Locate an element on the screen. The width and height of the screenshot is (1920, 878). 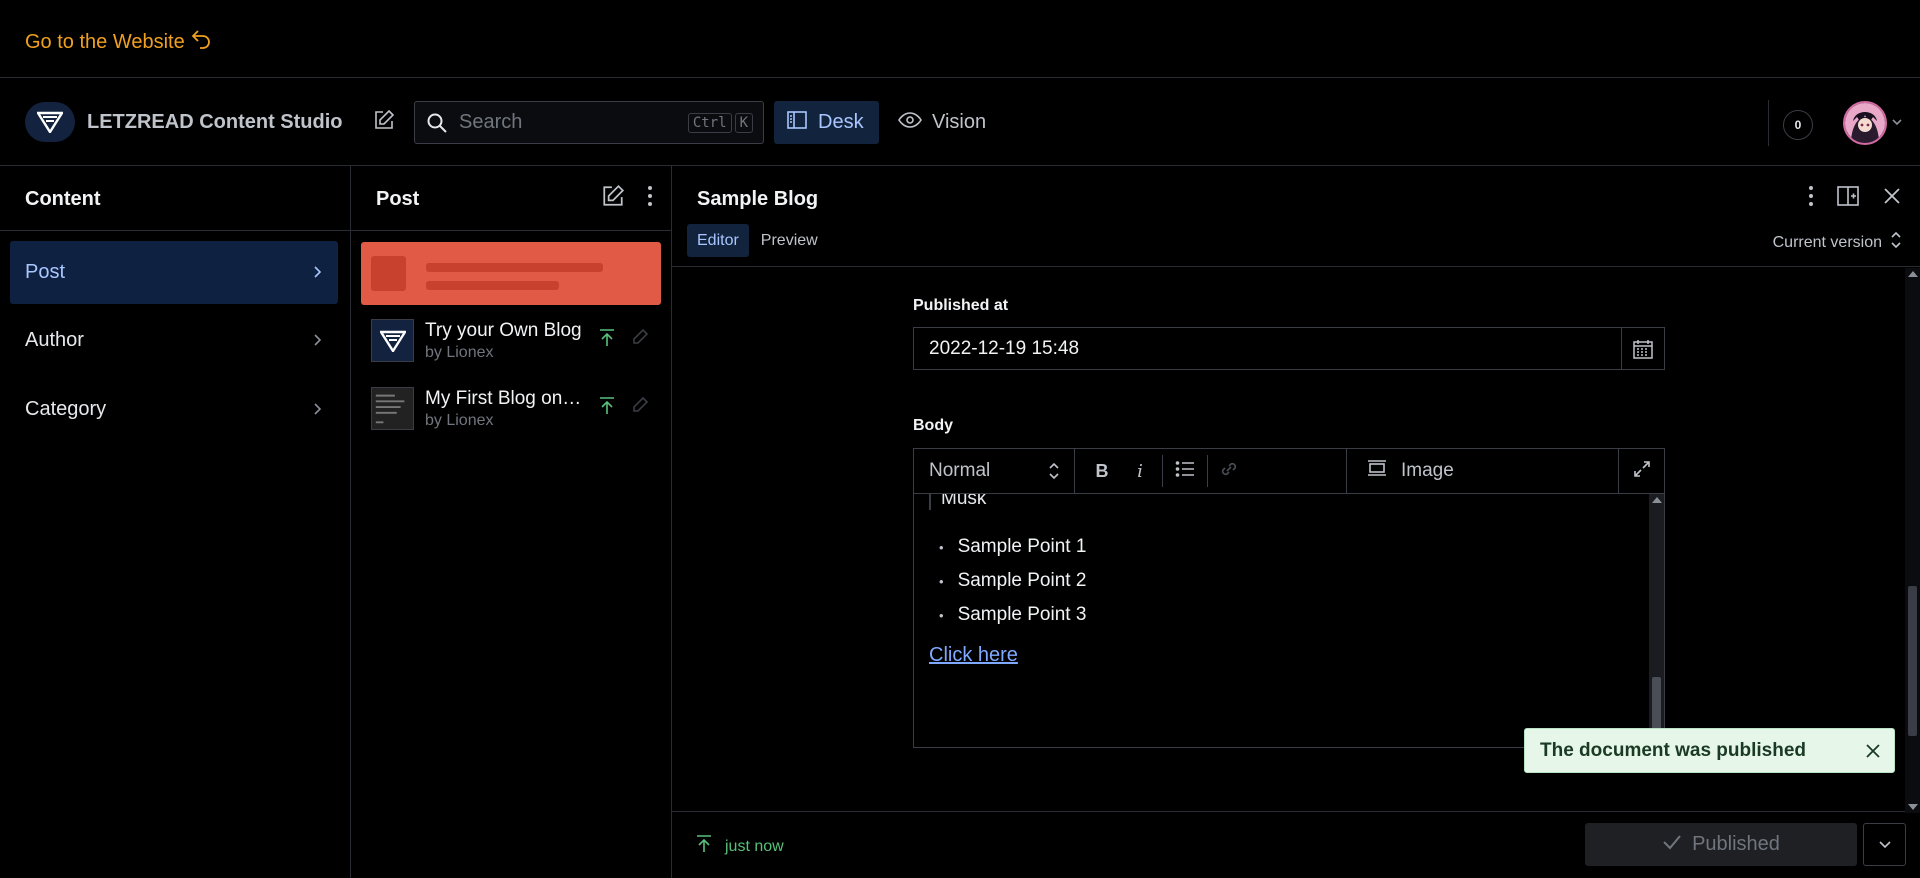
post-list-item: My First Blog on Sanity by Lionex is located at coordinates (511, 407).